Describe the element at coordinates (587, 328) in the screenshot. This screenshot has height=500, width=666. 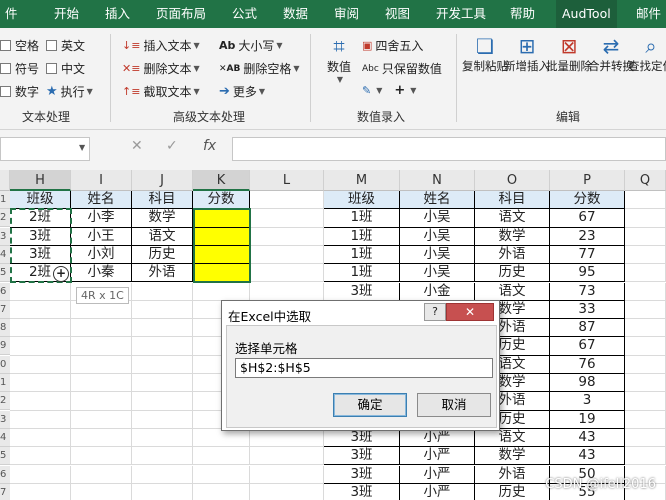
I see `table-cell: 87` at that location.